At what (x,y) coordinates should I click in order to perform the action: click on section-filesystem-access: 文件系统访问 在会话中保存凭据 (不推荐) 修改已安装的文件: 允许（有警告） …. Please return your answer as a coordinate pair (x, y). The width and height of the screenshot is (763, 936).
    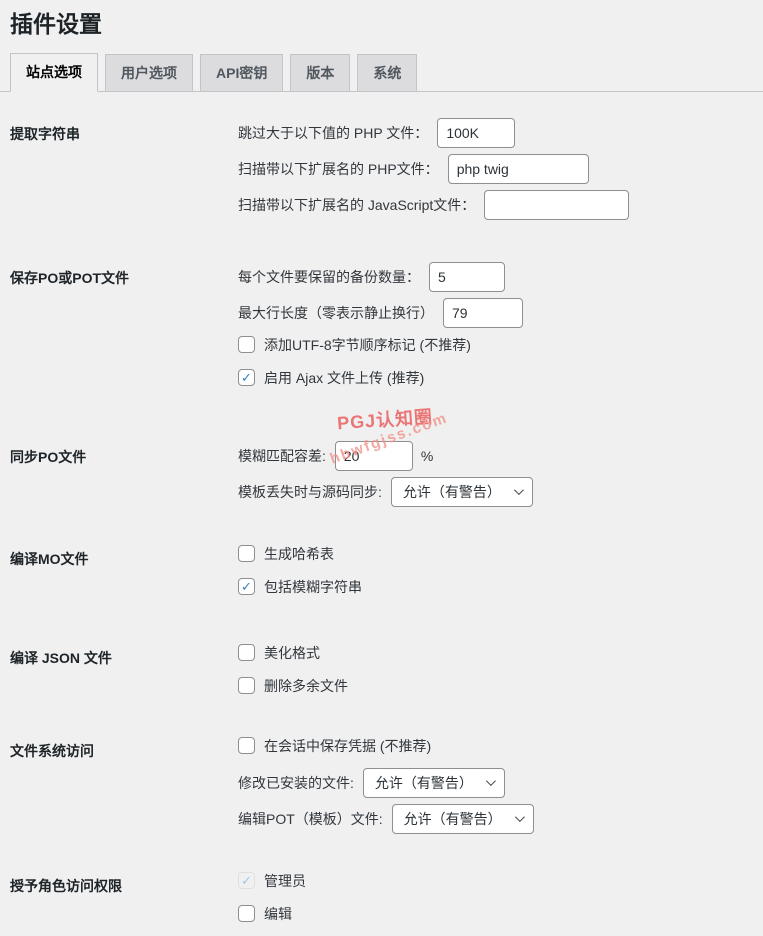
    Looking at the image, I should click on (386, 787).